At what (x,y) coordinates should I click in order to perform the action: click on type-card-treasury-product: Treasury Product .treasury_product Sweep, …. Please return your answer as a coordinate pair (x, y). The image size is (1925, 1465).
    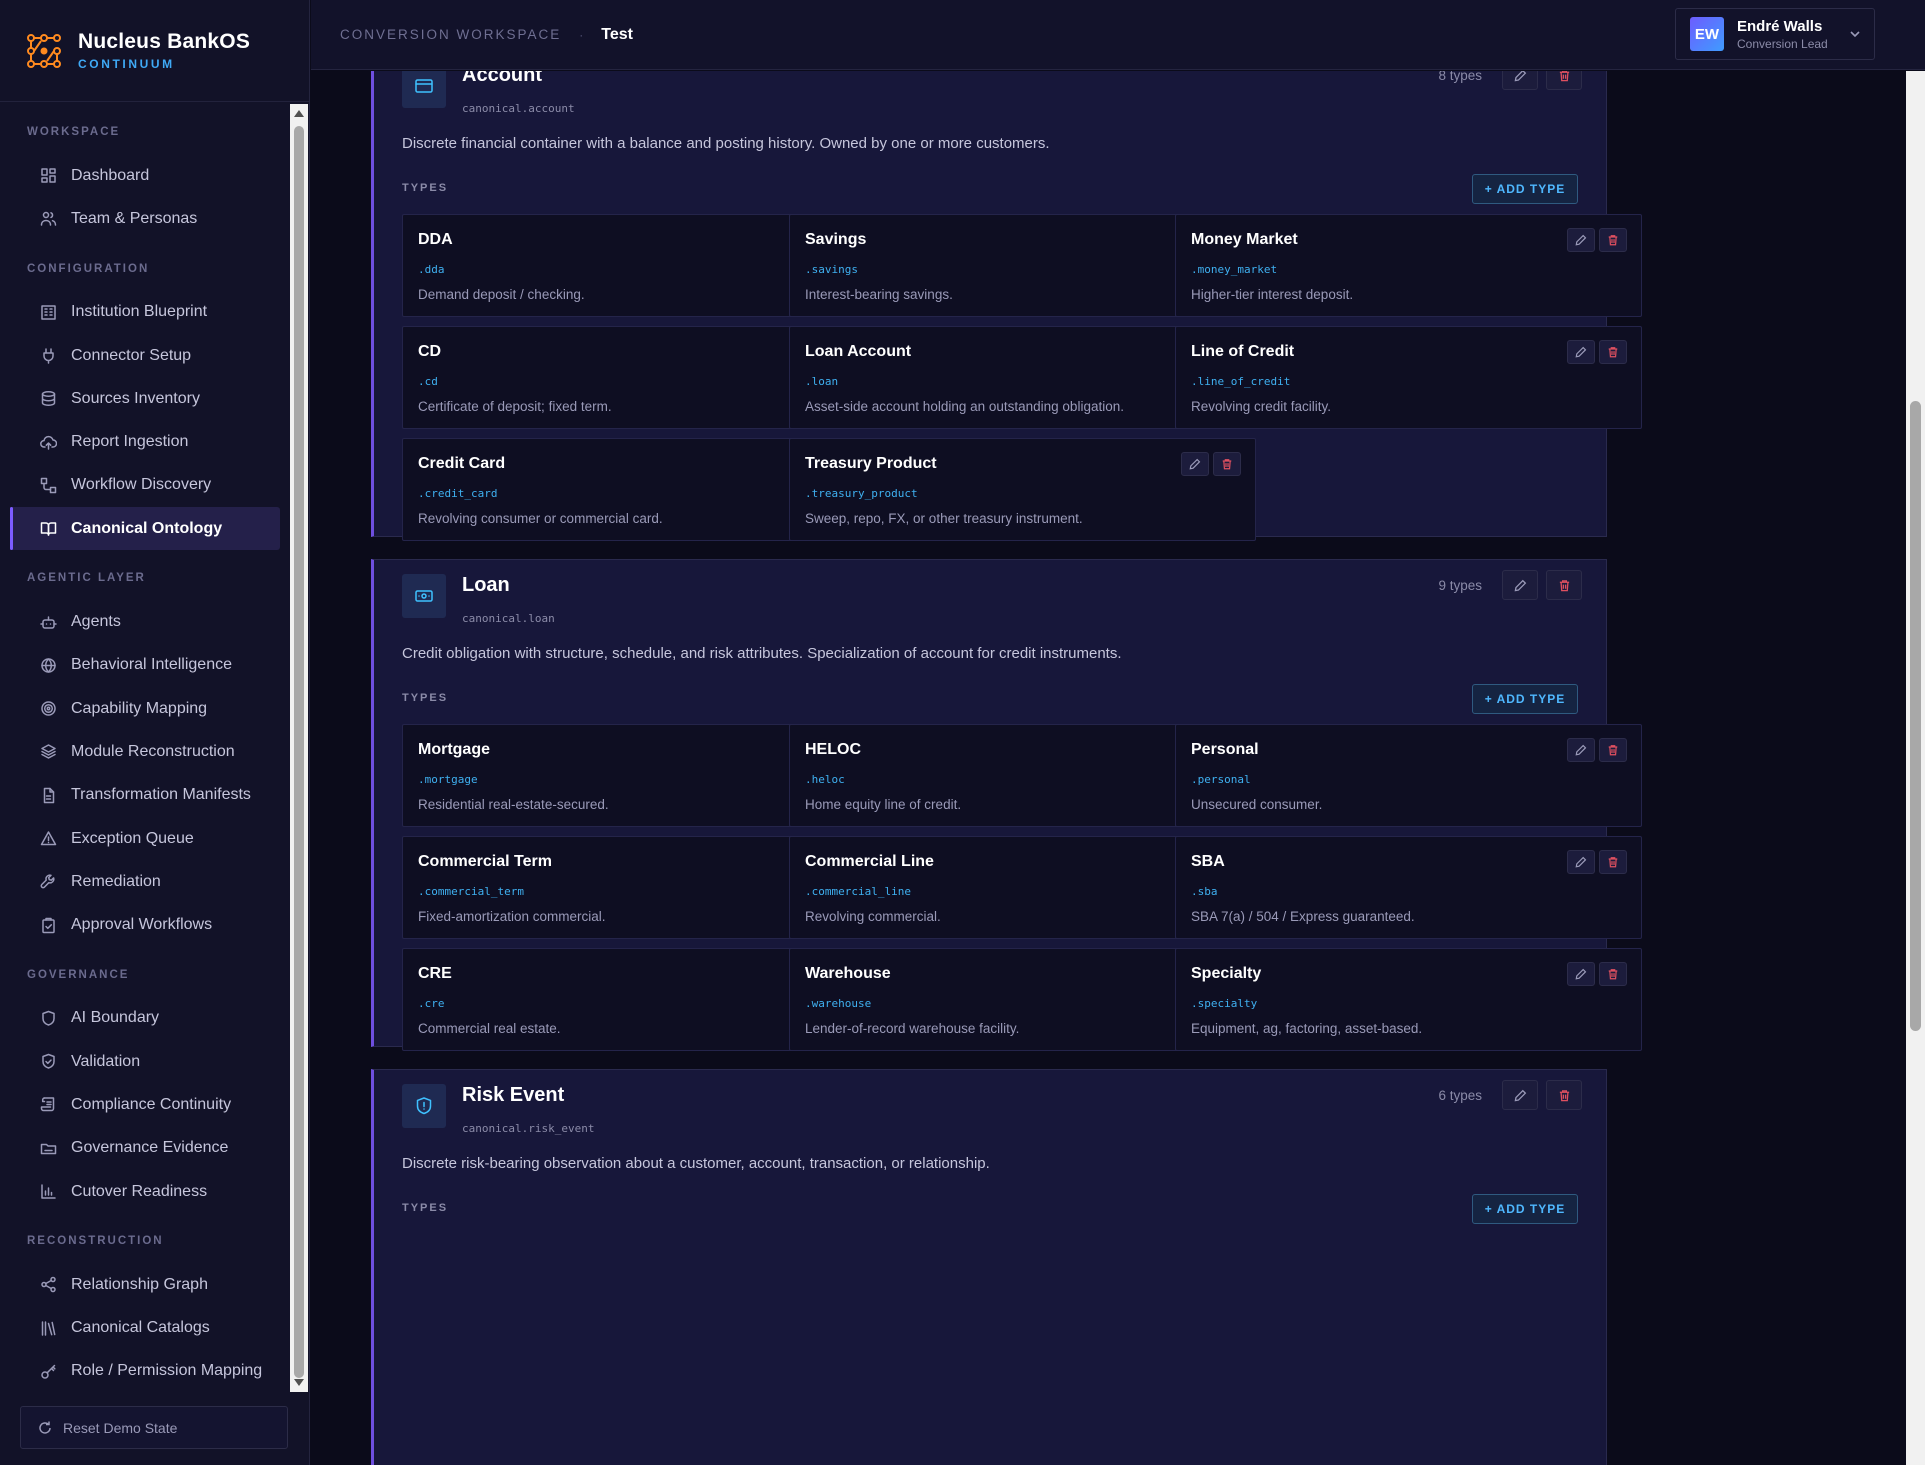
    Looking at the image, I should click on (1022, 489).